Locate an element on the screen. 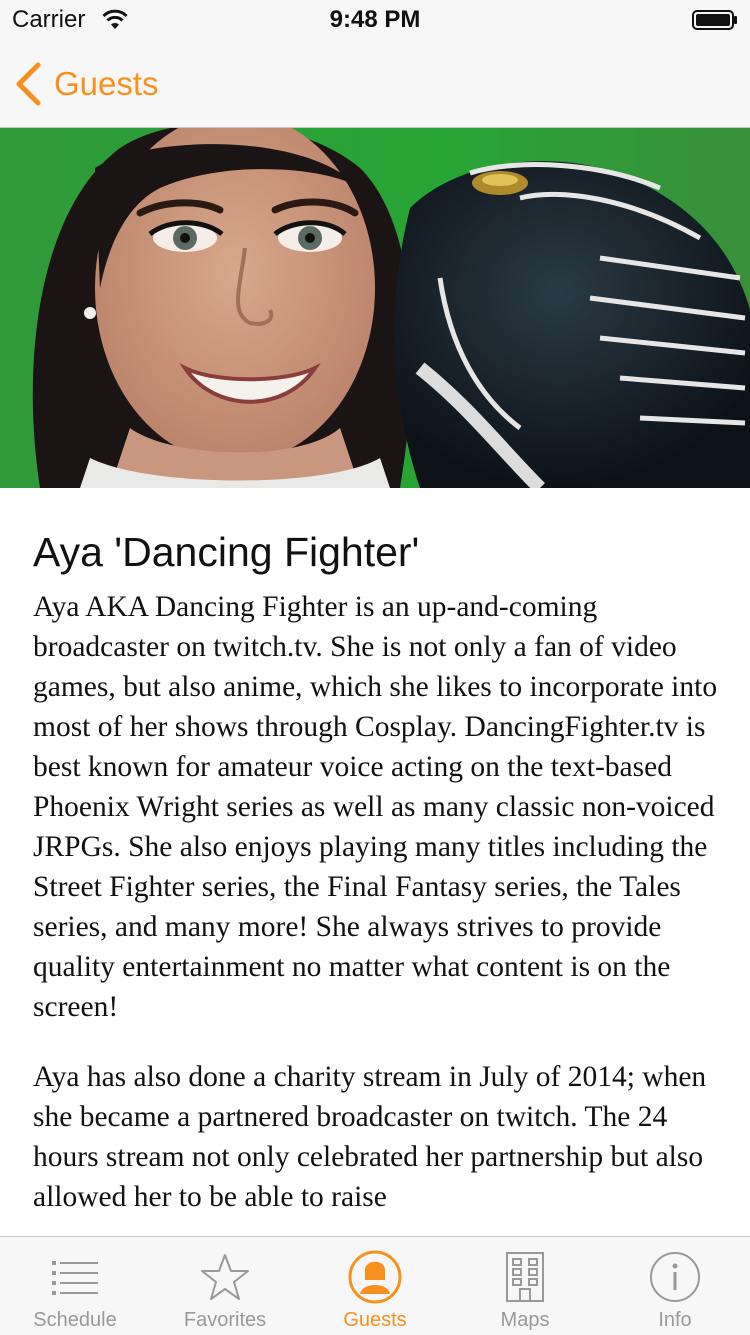  clock: 9:48 PM is located at coordinates (375, 19).